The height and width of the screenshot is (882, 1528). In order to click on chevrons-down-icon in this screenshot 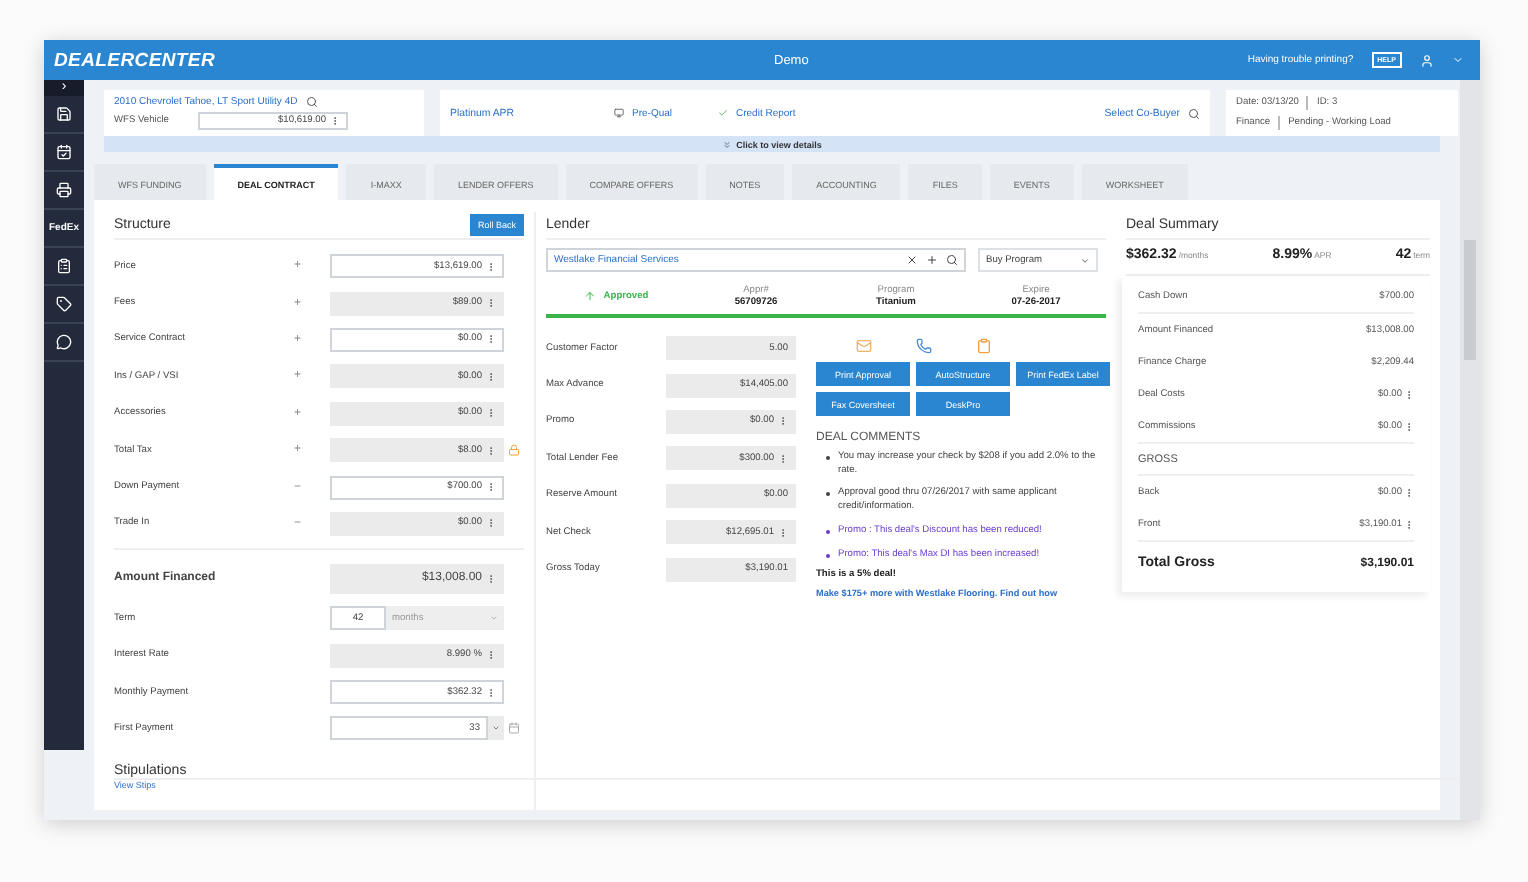, I will do `click(727, 144)`.